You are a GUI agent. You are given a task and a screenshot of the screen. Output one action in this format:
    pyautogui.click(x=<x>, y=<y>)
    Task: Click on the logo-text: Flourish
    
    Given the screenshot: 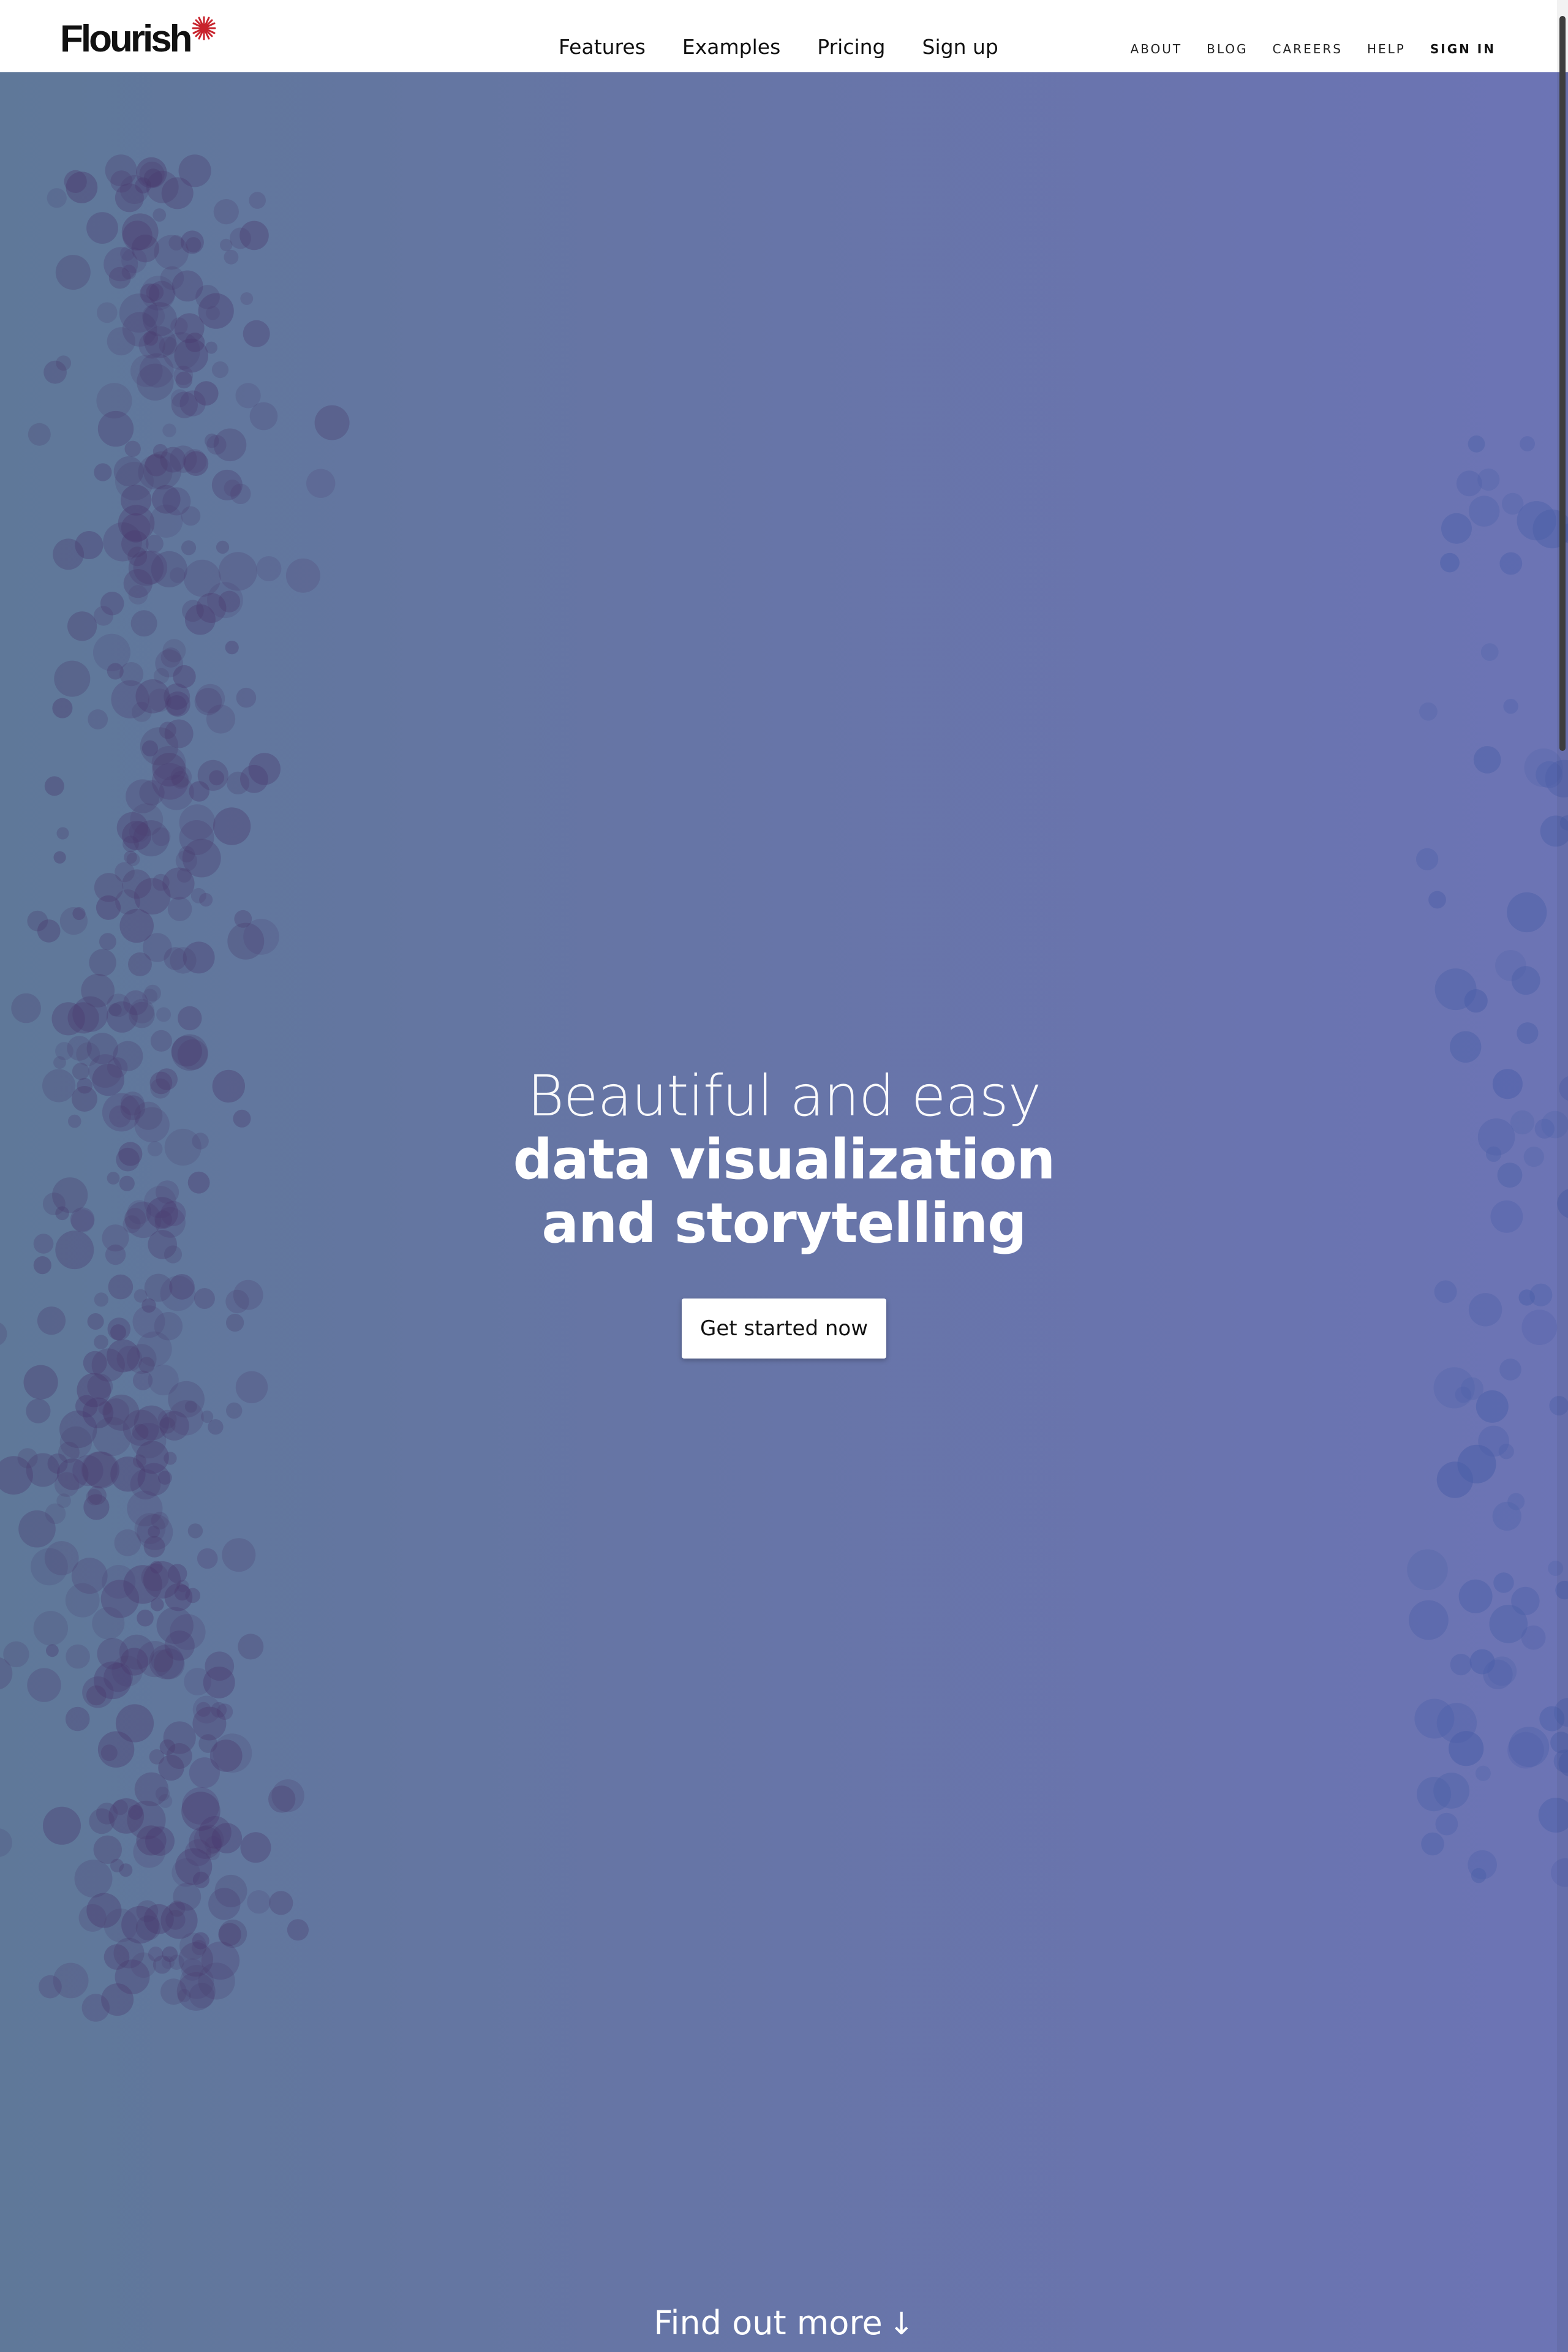 What is the action you would take?
    pyautogui.click(x=126, y=39)
    